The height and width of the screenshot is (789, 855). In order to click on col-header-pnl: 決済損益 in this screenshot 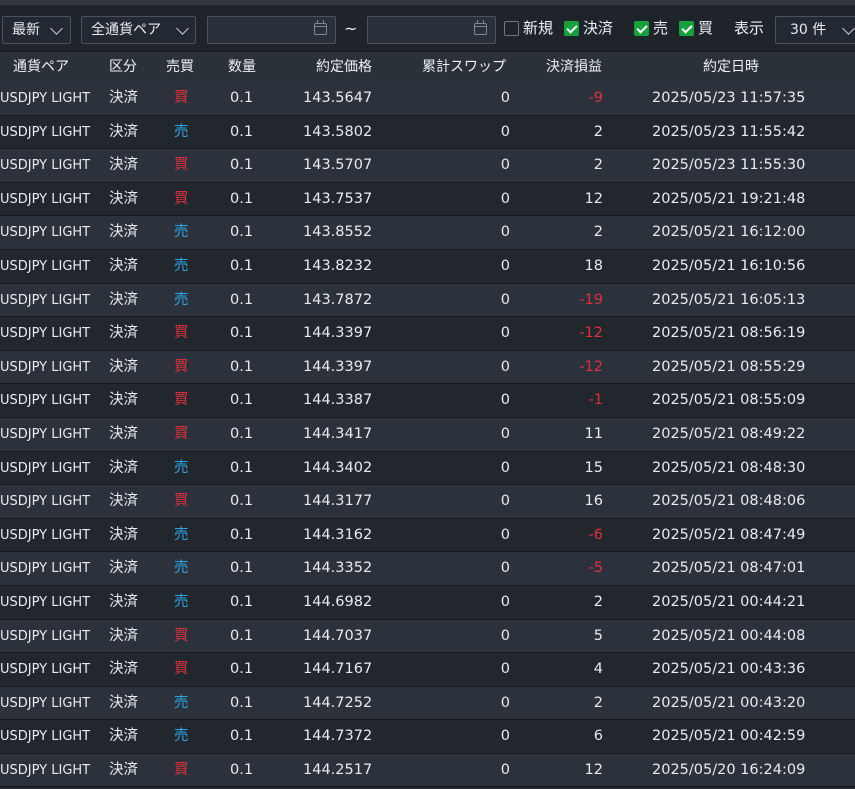, I will do `click(574, 67)`.